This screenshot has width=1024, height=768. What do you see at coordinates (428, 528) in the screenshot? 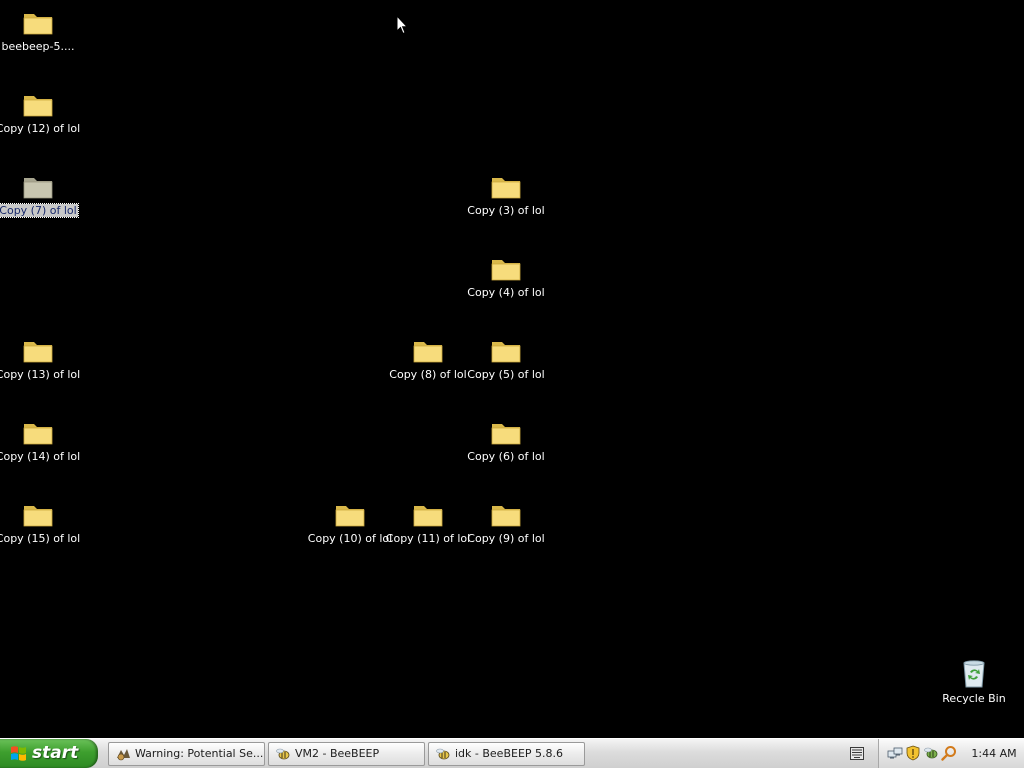
I see `desktop-folder-copy-11: Copy (11) of lol` at bounding box center [428, 528].